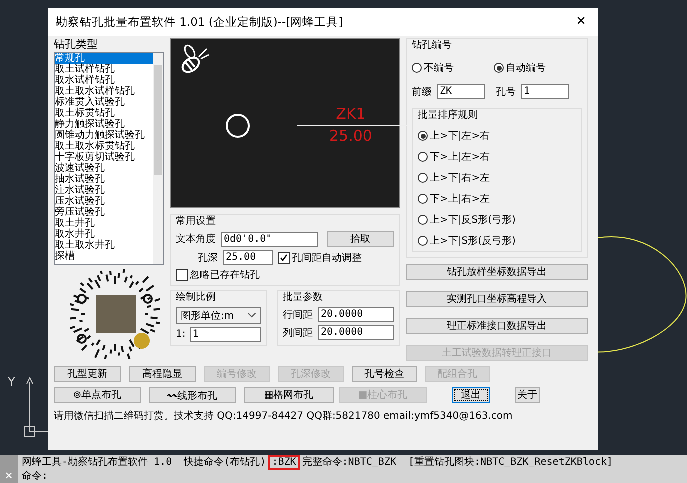 Image resolution: width=687 pixels, height=483 pixels. What do you see at coordinates (351, 136) in the screenshot?
I see `depth-label: 25.00` at bounding box center [351, 136].